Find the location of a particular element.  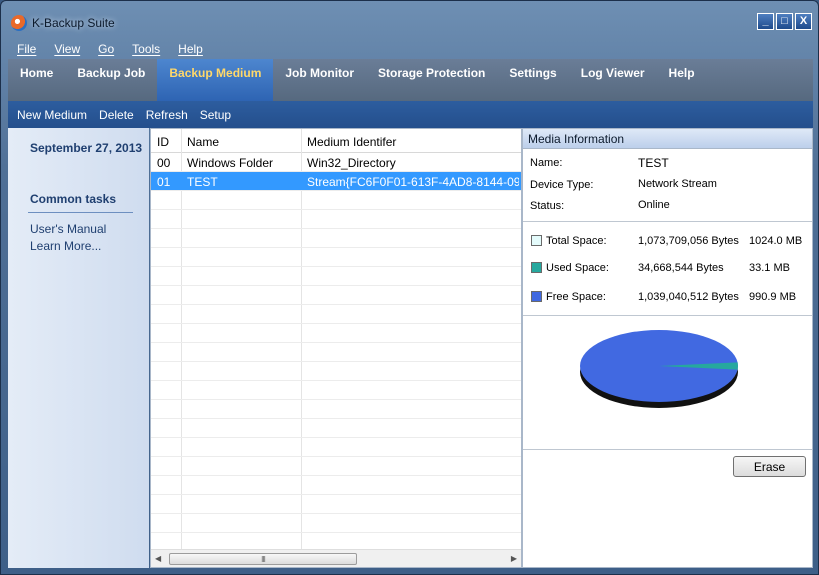

tab-backup-job: Backup Job is located at coordinates (111, 80).